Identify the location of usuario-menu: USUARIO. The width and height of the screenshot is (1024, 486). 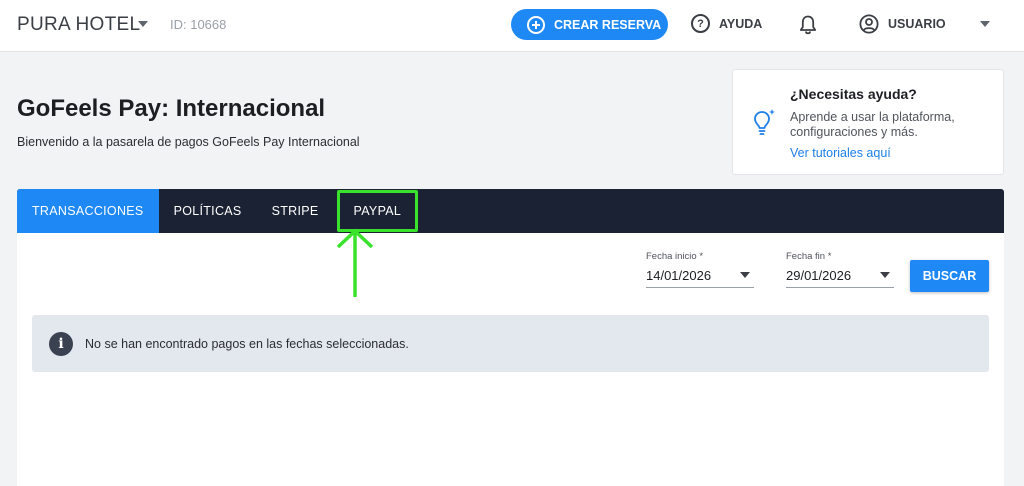
(902, 24).